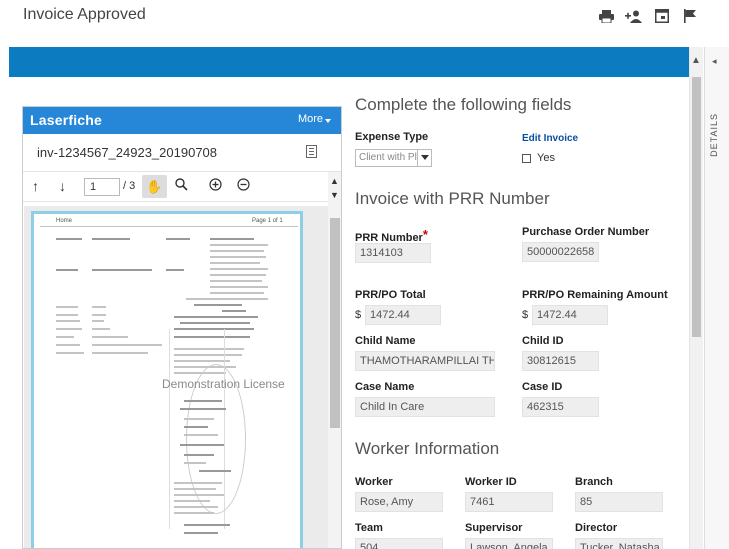 The image size is (729, 549). Describe the element at coordinates (243, 186) in the screenshot. I see `zoom-out-icon` at that location.